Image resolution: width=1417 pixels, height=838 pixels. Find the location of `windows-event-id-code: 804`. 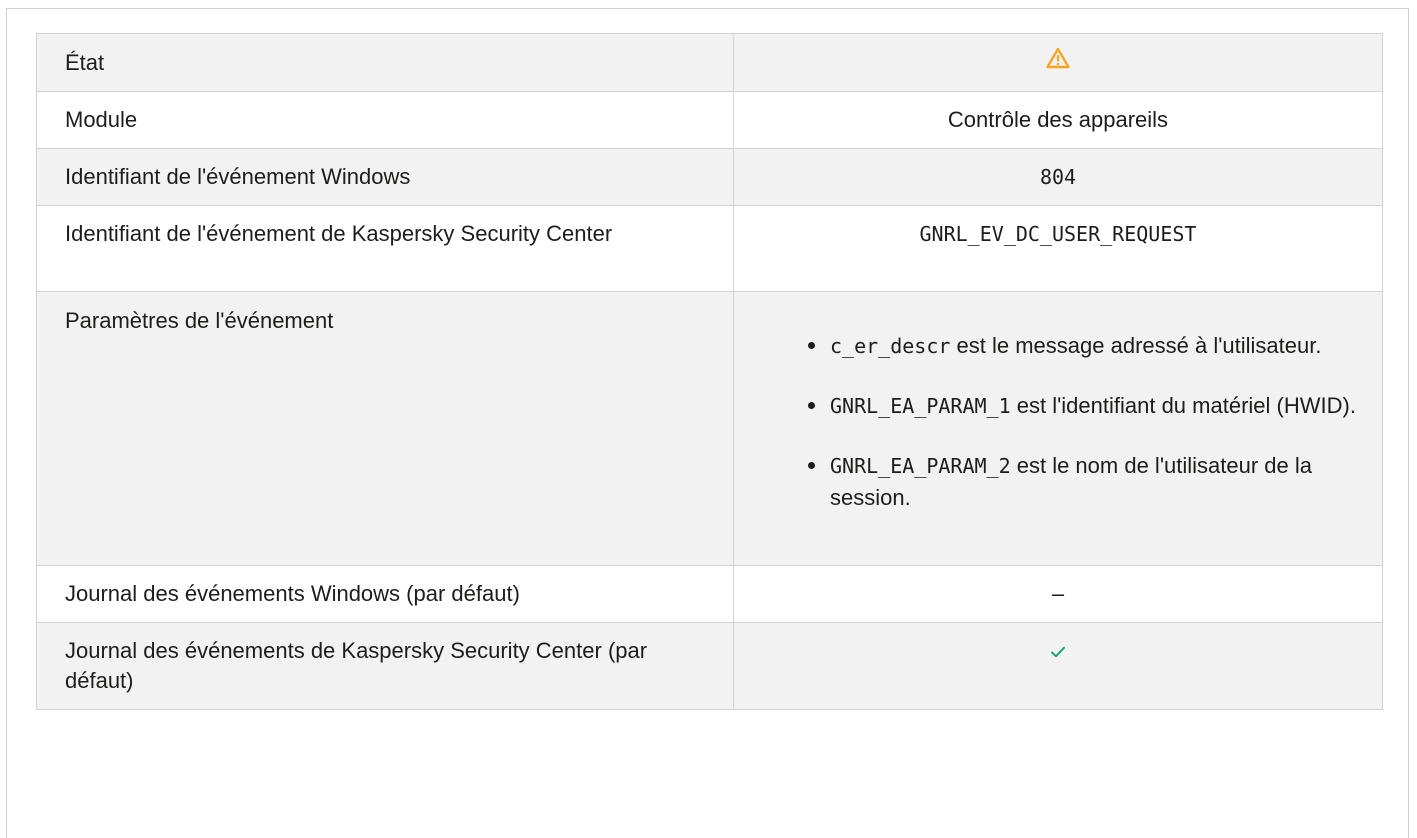

windows-event-id-code: 804 is located at coordinates (1058, 177).